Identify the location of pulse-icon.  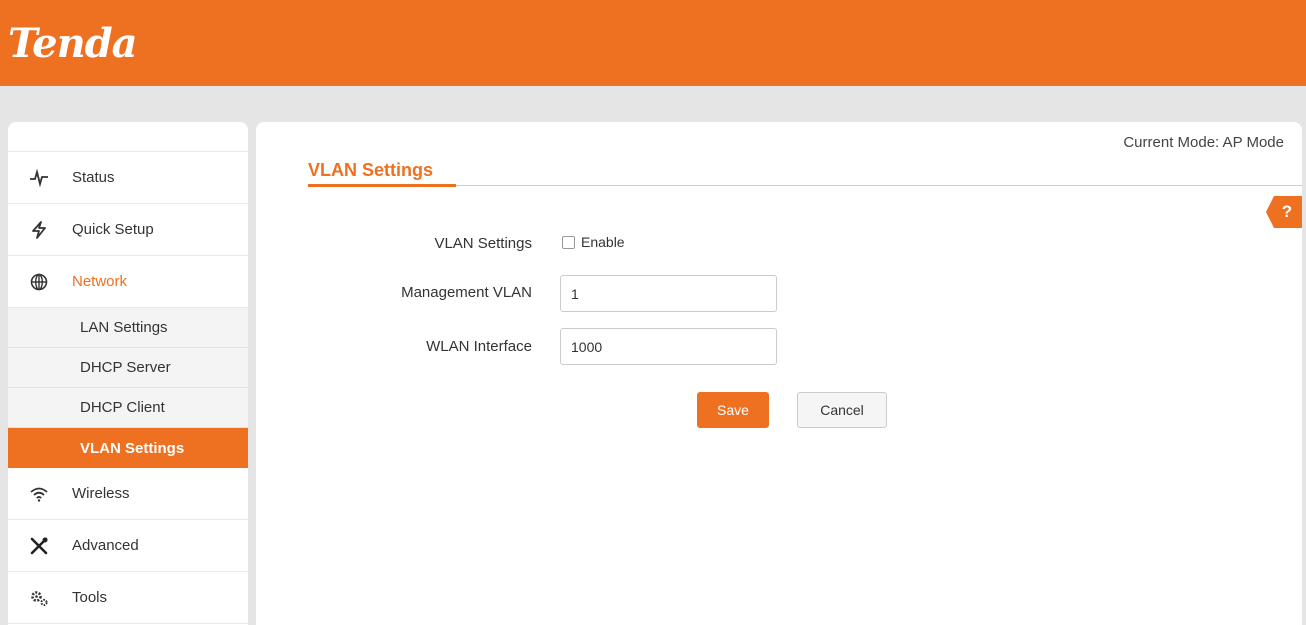
(39, 178).